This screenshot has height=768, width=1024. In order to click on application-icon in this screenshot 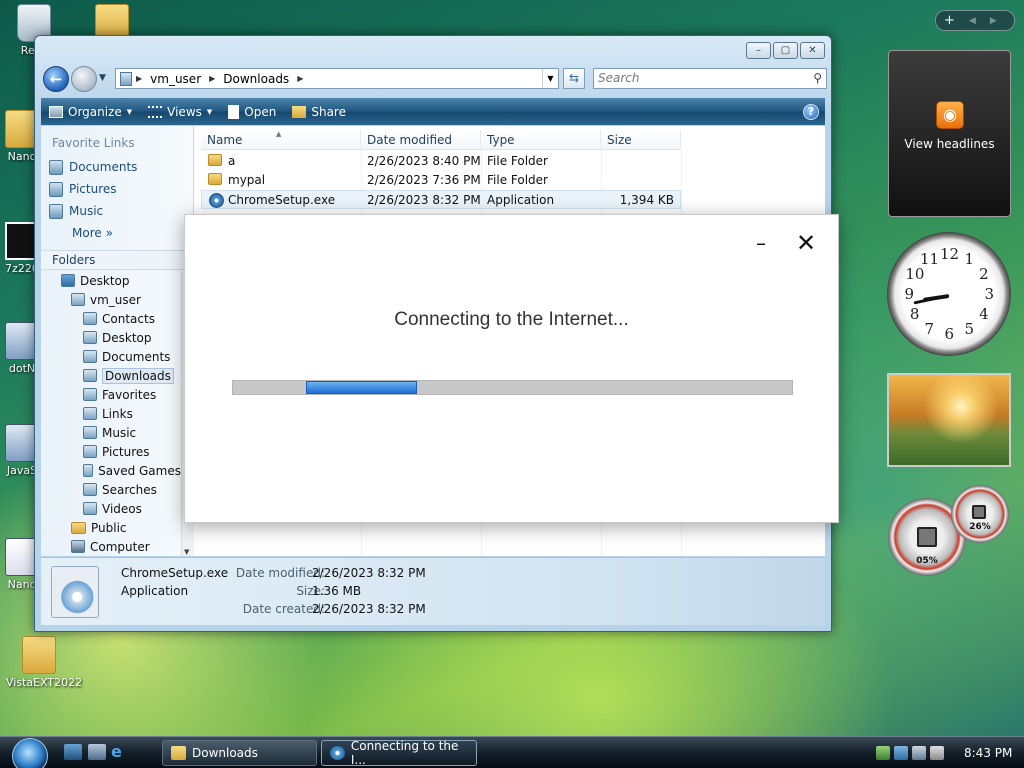, I will do `click(216, 200)`.